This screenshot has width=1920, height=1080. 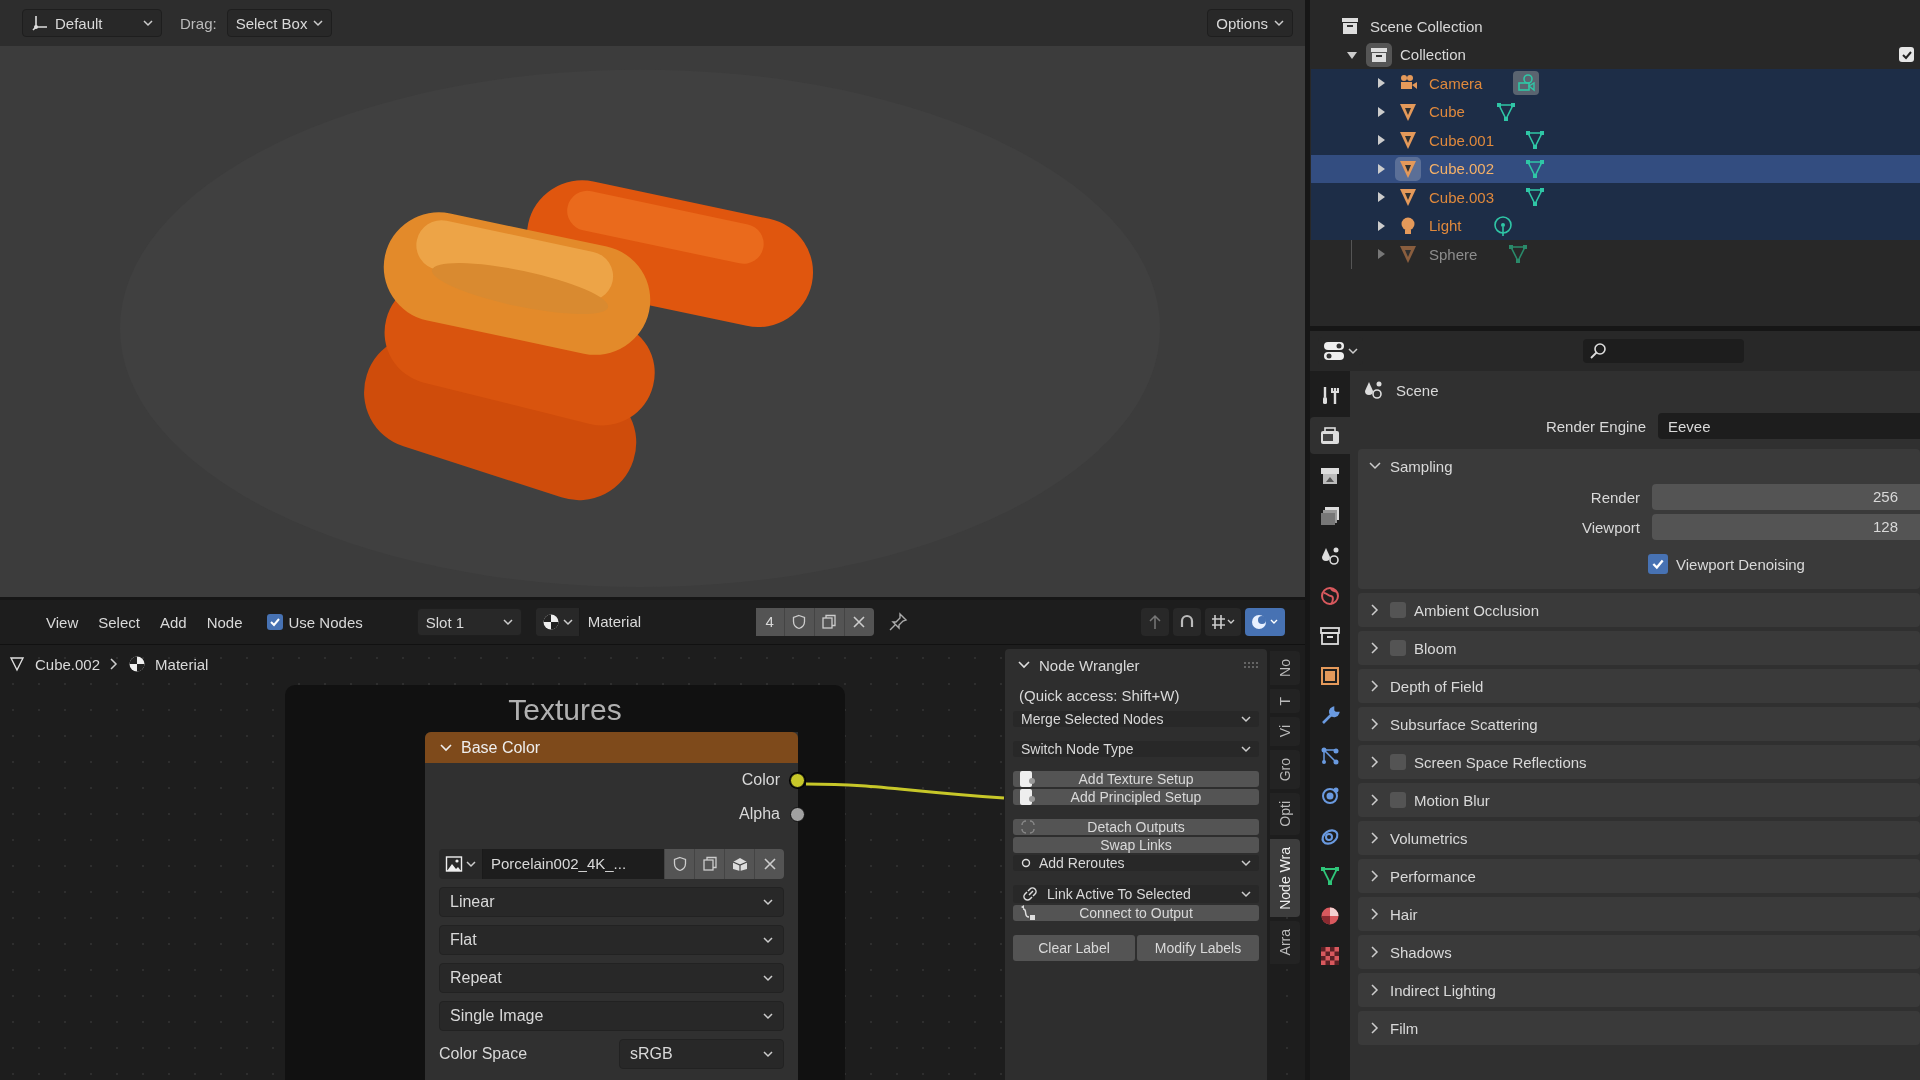 What do you see at coordinates (1615, 140) in the screenshot?
I see `selected-row: Cube.001` at bounding box center [1615, 140].